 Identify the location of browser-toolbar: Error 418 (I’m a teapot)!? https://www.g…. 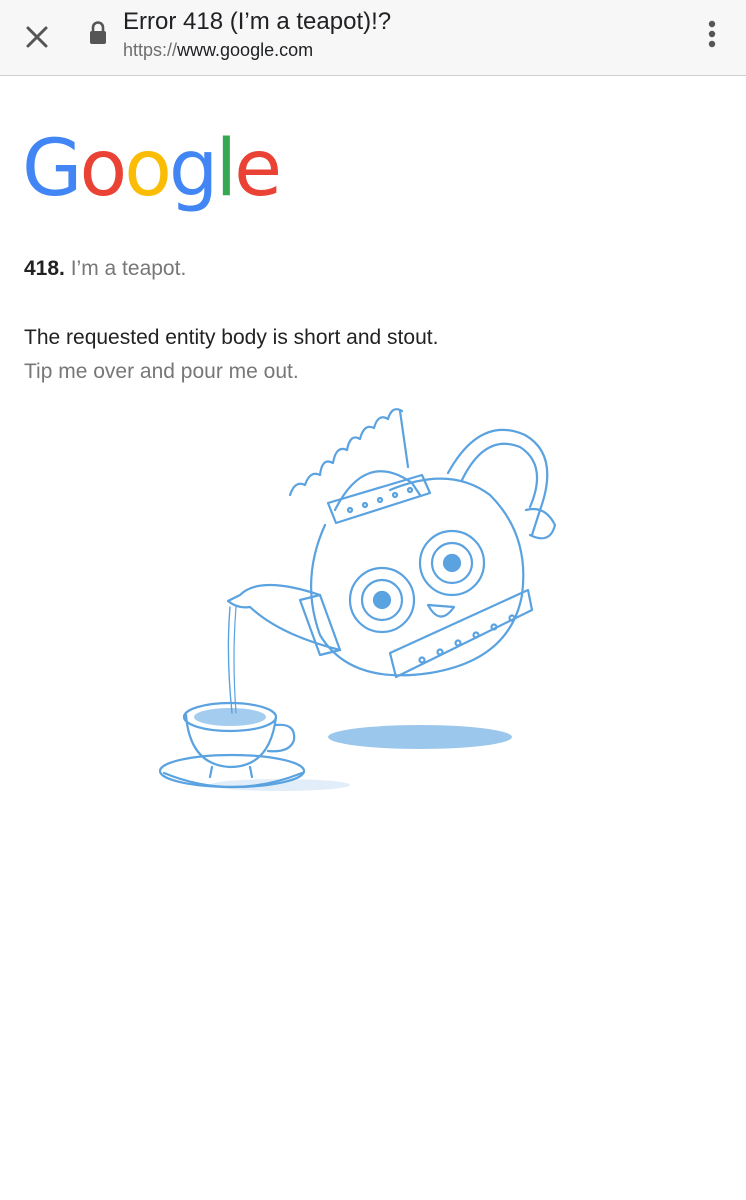
(373, 38).